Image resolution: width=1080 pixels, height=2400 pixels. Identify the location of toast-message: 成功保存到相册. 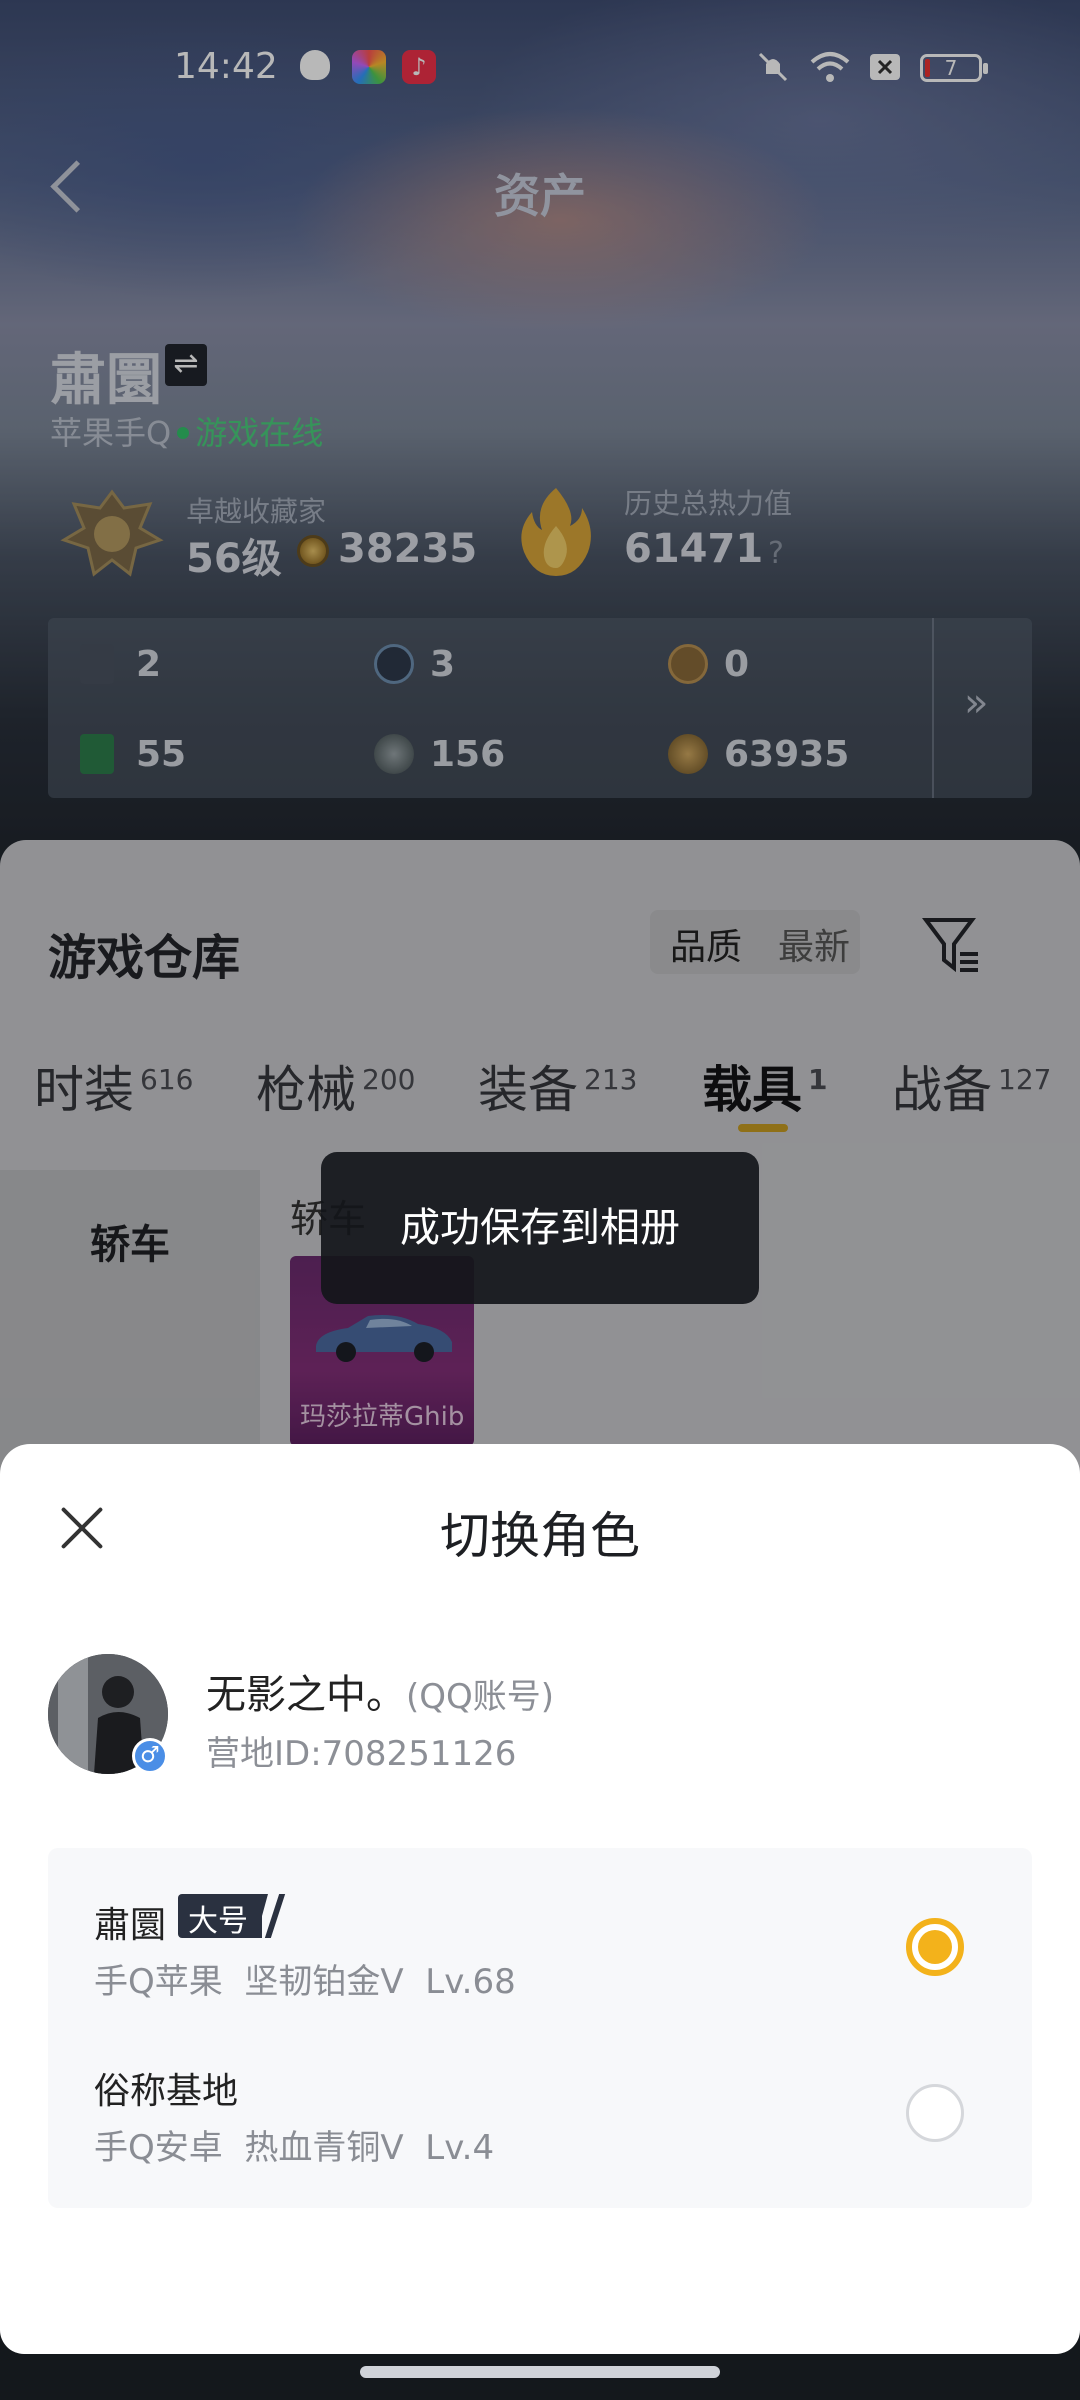
(540, 1228).